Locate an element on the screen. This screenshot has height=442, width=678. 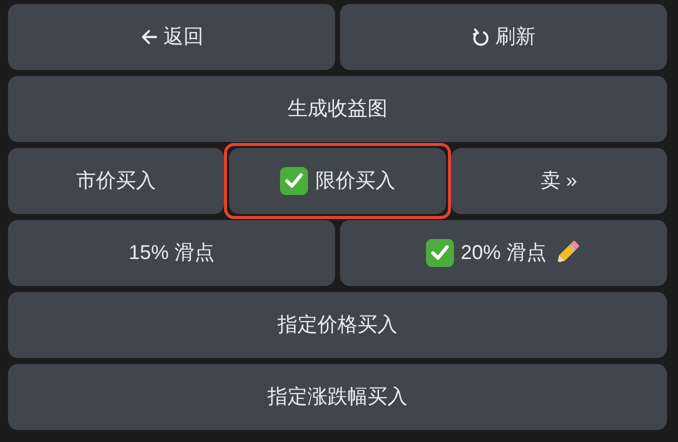
keyboard-button: 刷新 is located at coordinates (503, 37).